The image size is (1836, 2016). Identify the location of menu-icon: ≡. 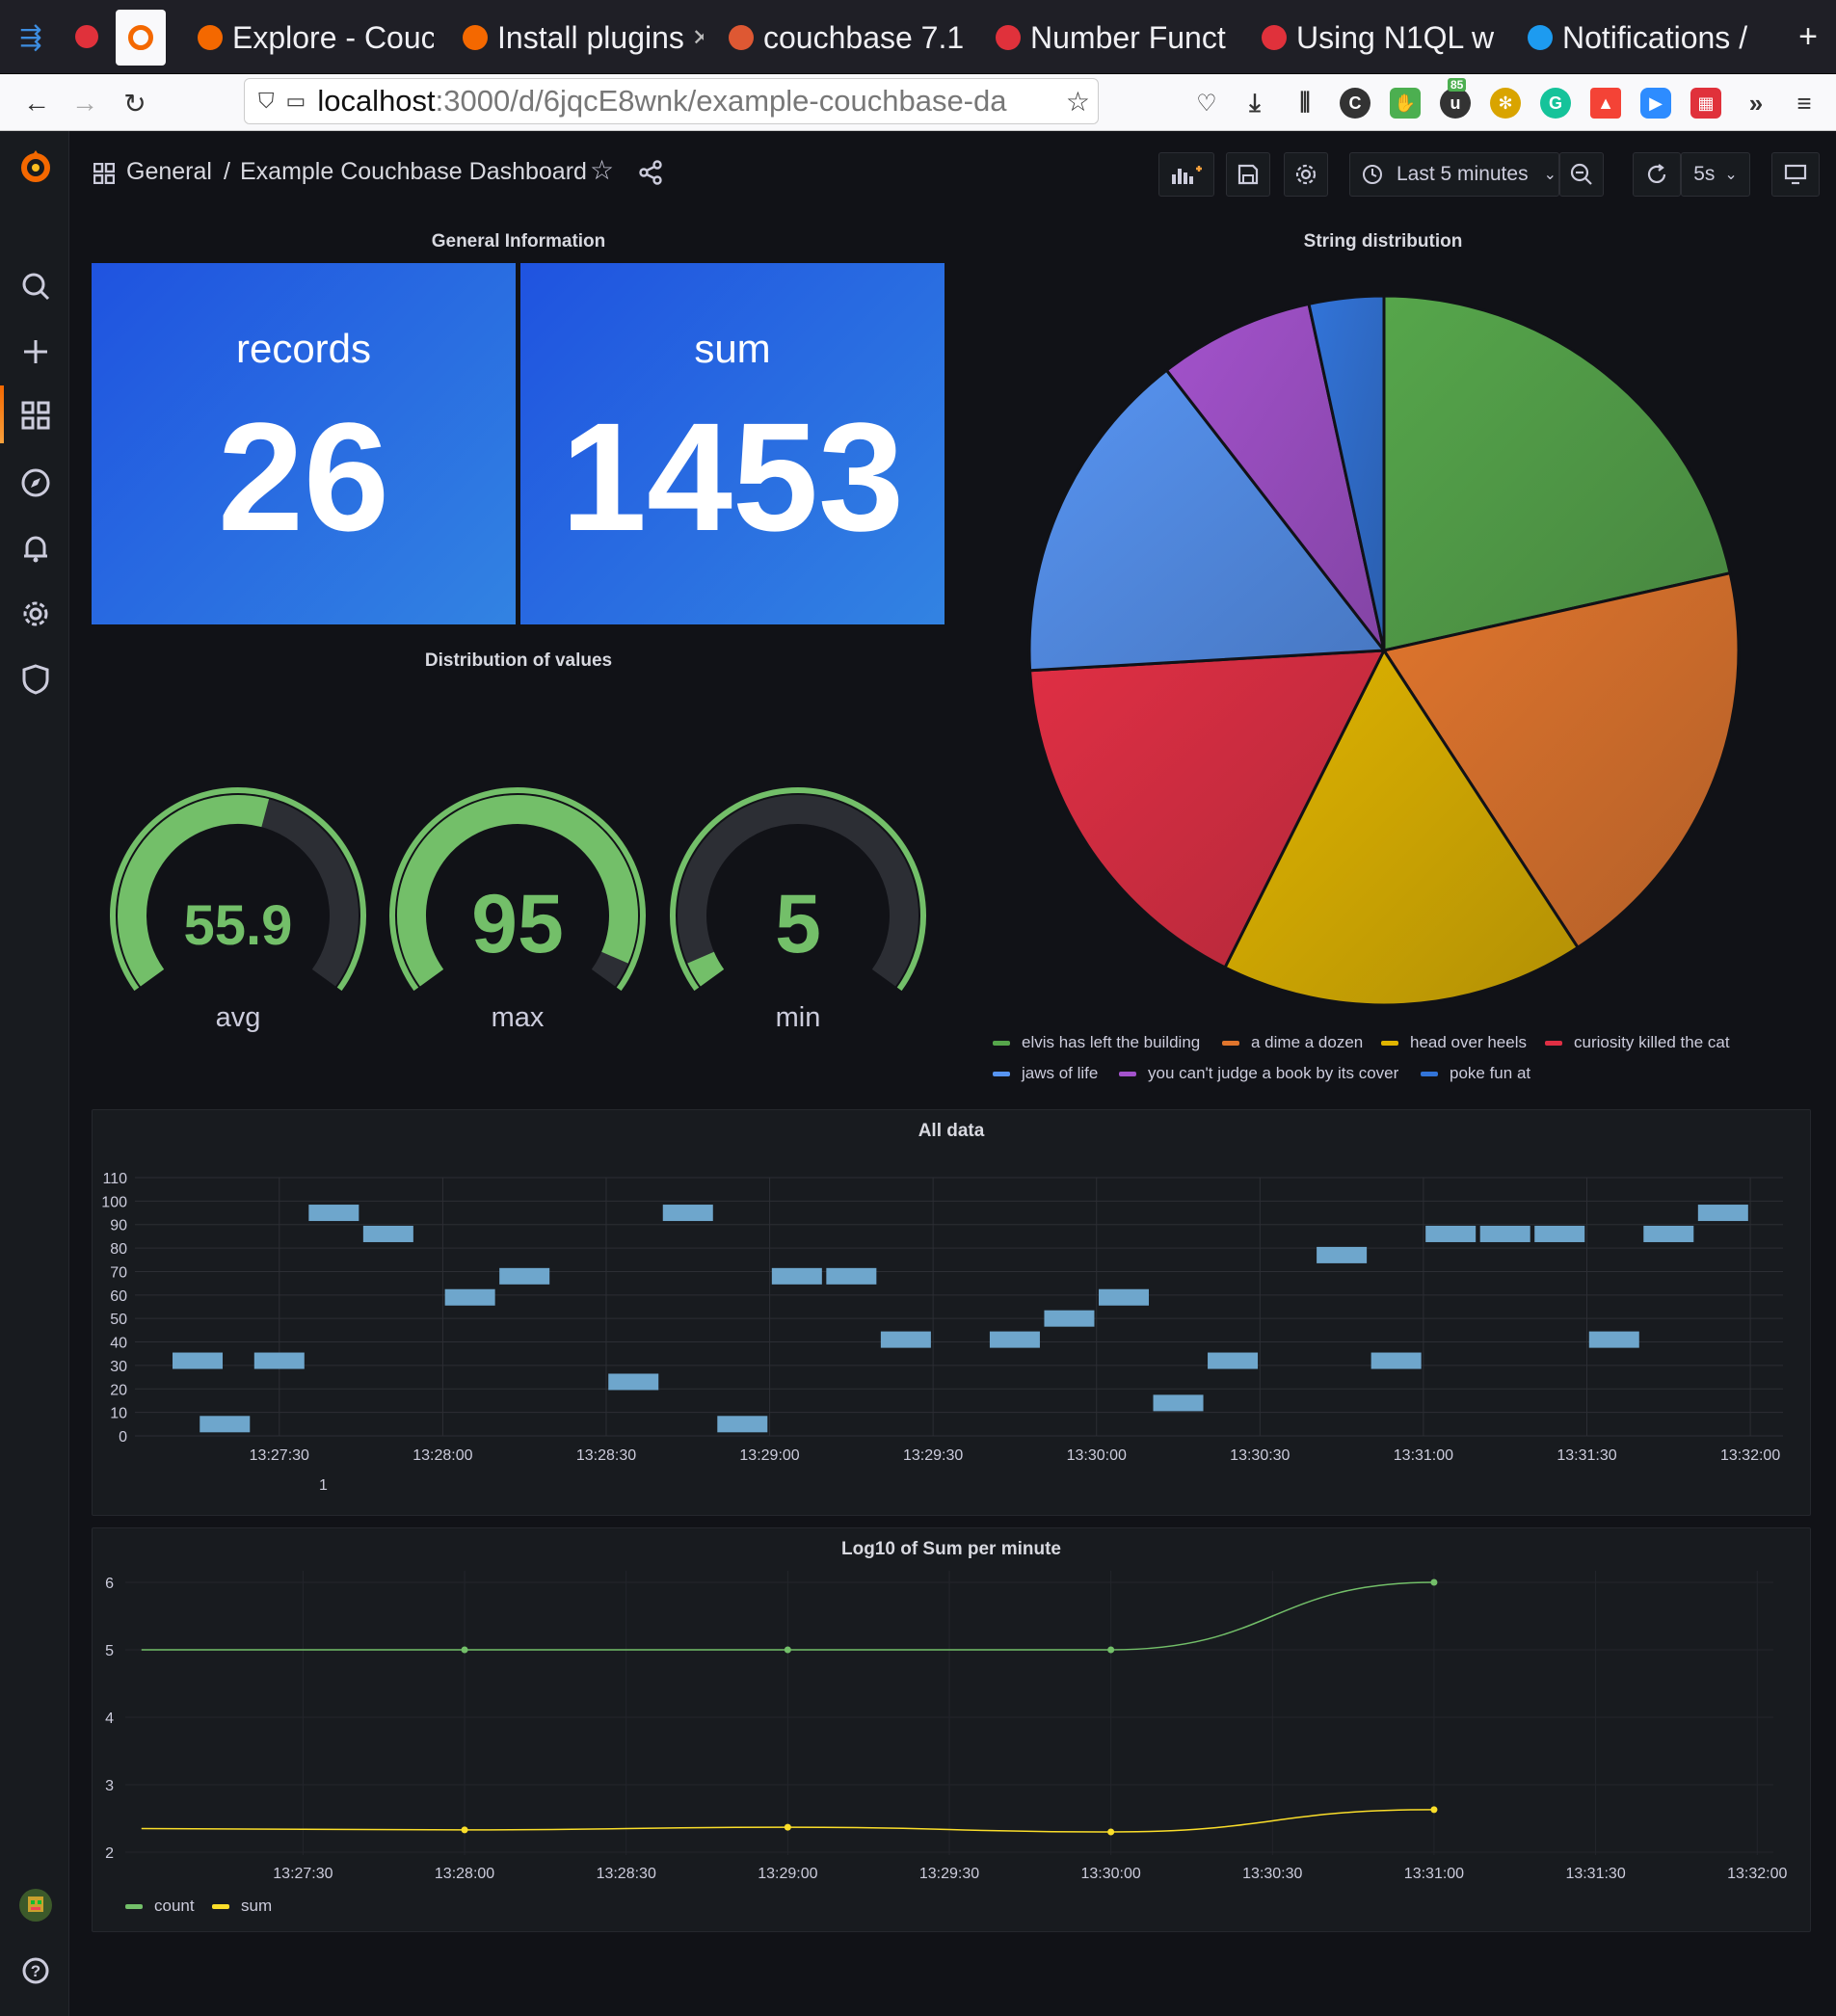
(1805, 103).